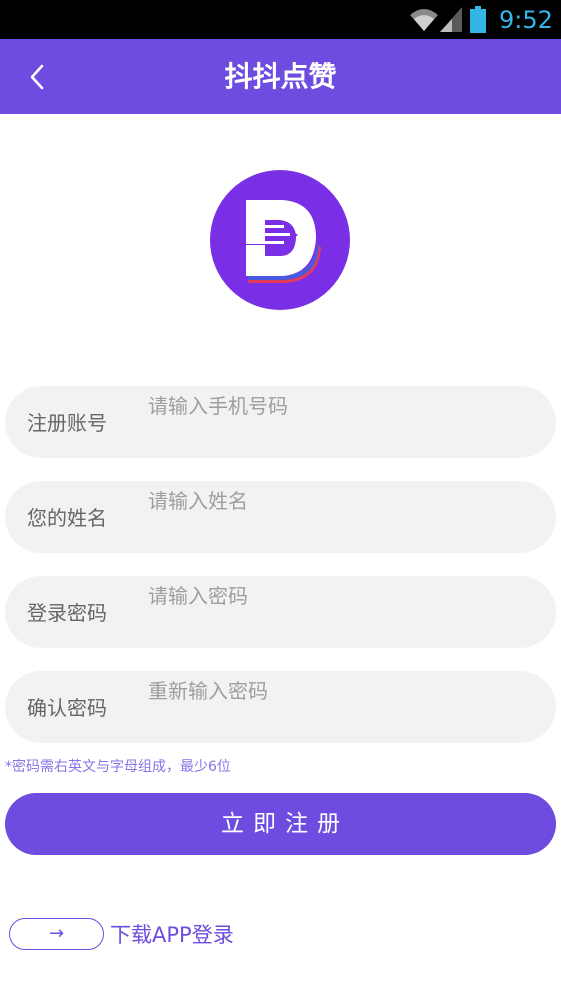  Describe the element at coordinates (526, 20) in the screenshot. I see `status-time: 9:52` at that location.